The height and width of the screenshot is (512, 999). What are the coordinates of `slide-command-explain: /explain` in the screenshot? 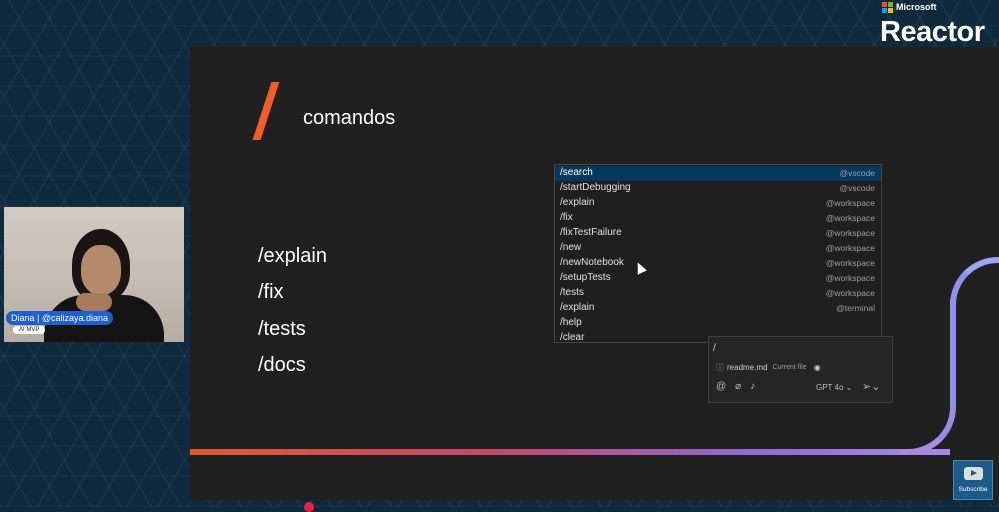 It's located at (292, 256).